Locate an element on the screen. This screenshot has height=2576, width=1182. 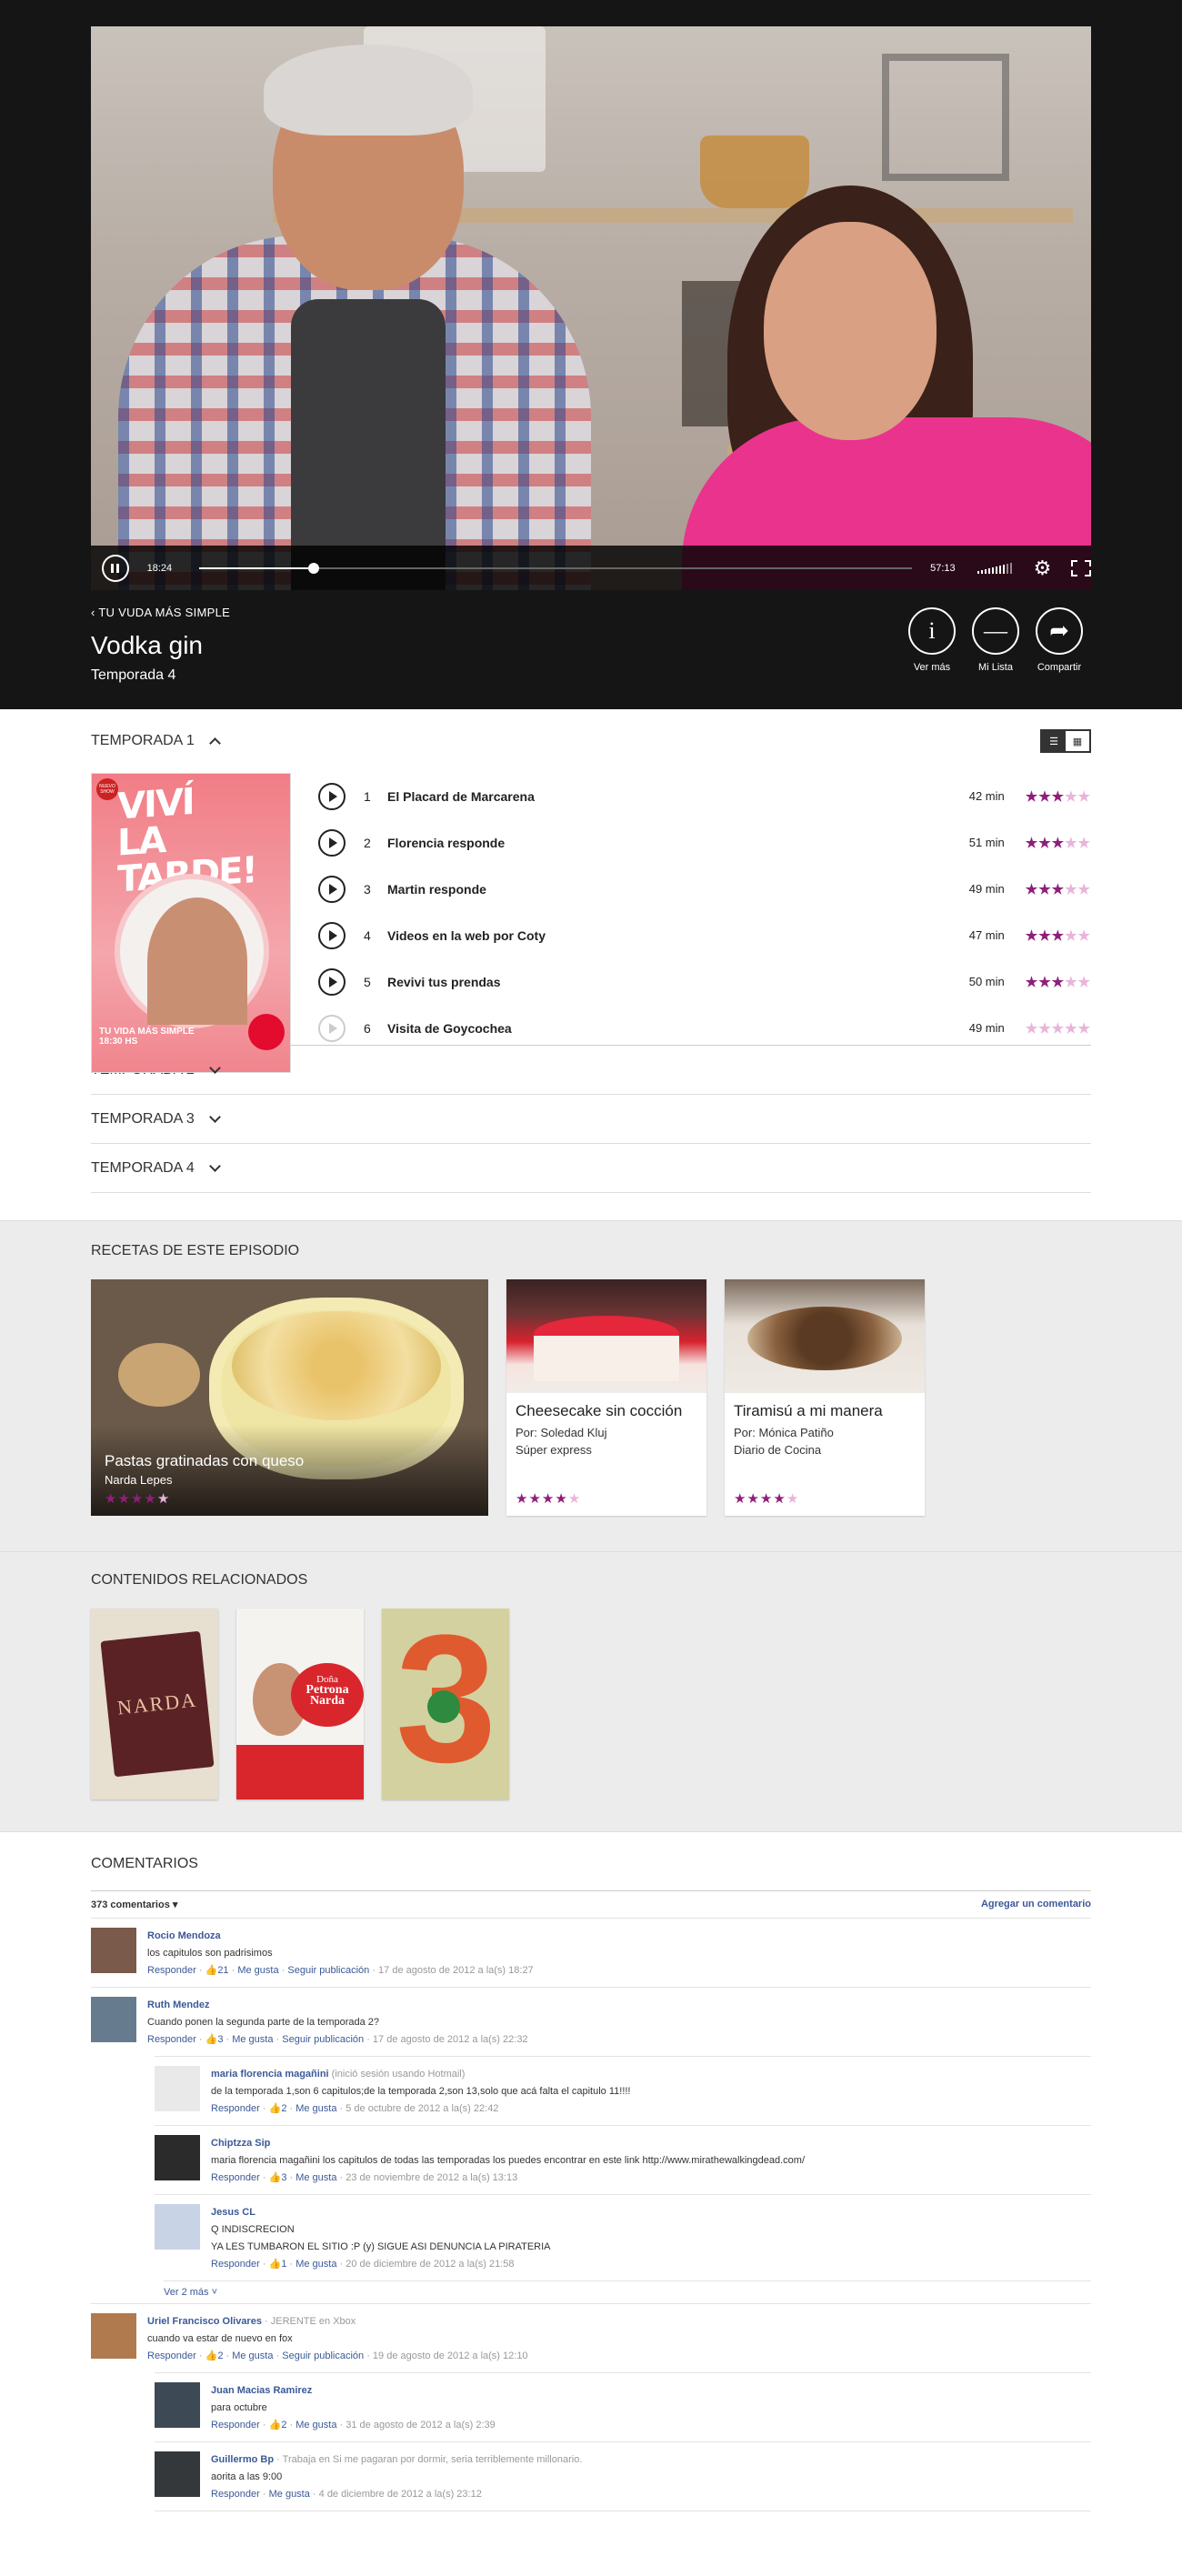
back-link: ‹ TU VUDA MÁS SIMPLE is located at coordinates (160, 612).